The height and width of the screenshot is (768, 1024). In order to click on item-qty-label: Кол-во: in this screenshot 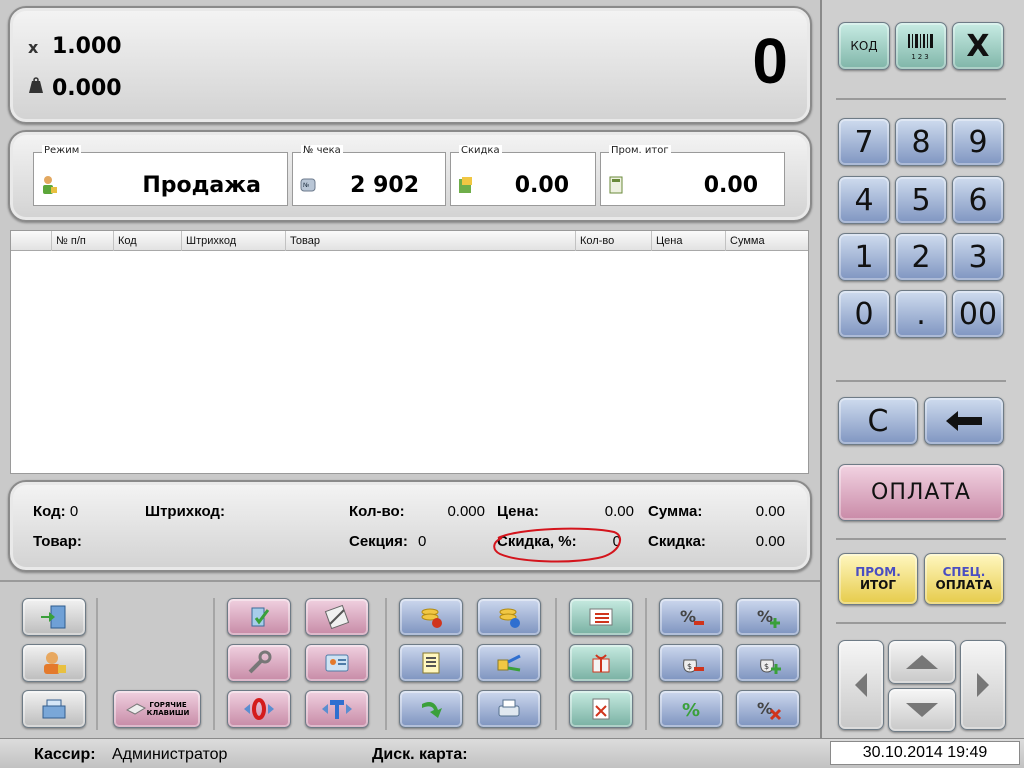, I will do `click(377, 511)`.